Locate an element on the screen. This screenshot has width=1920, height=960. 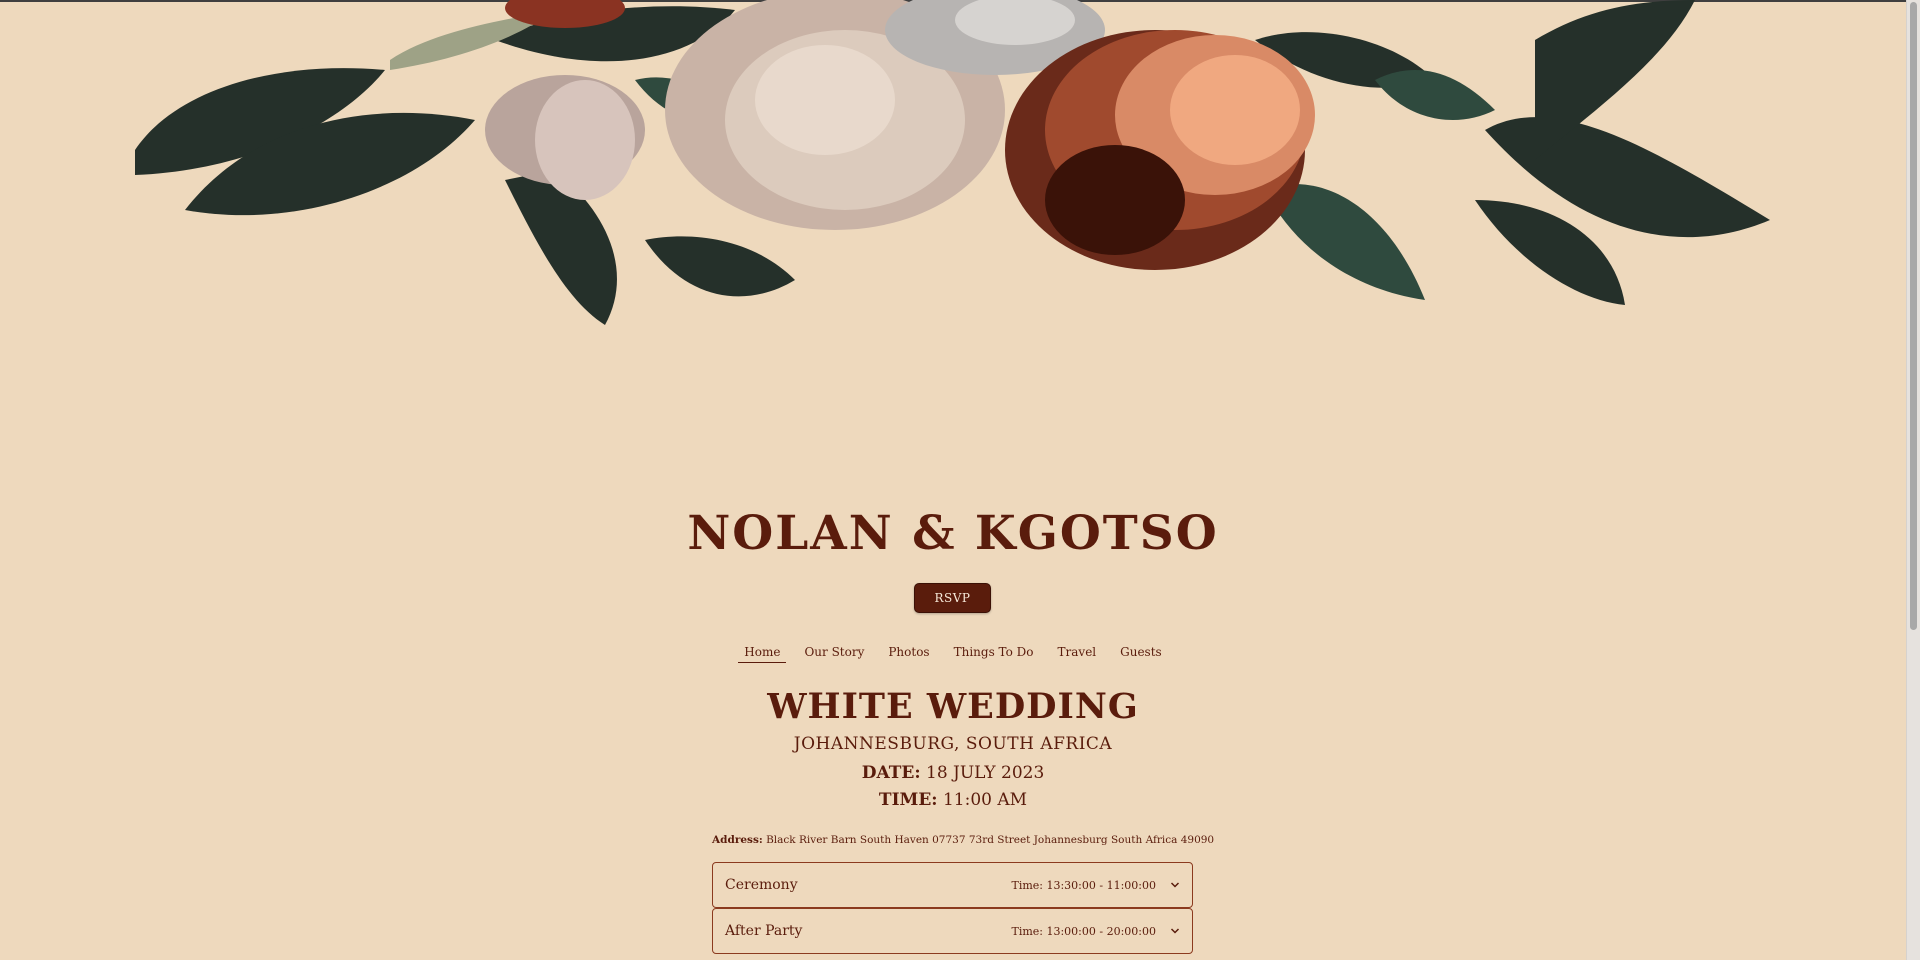
vertical-scrollbar is located at coordinates (1913, 480).